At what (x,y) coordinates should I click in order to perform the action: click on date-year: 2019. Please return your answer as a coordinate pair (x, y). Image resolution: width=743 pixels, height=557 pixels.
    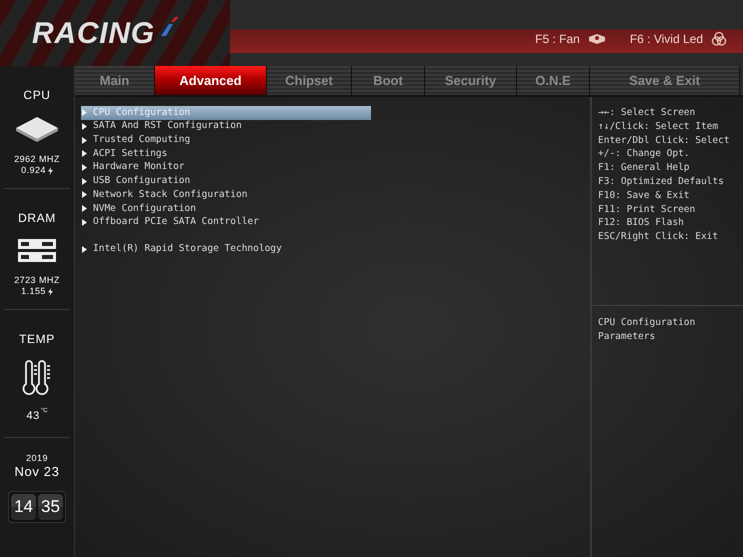
    Looking at the image, I should click on (37, 458).